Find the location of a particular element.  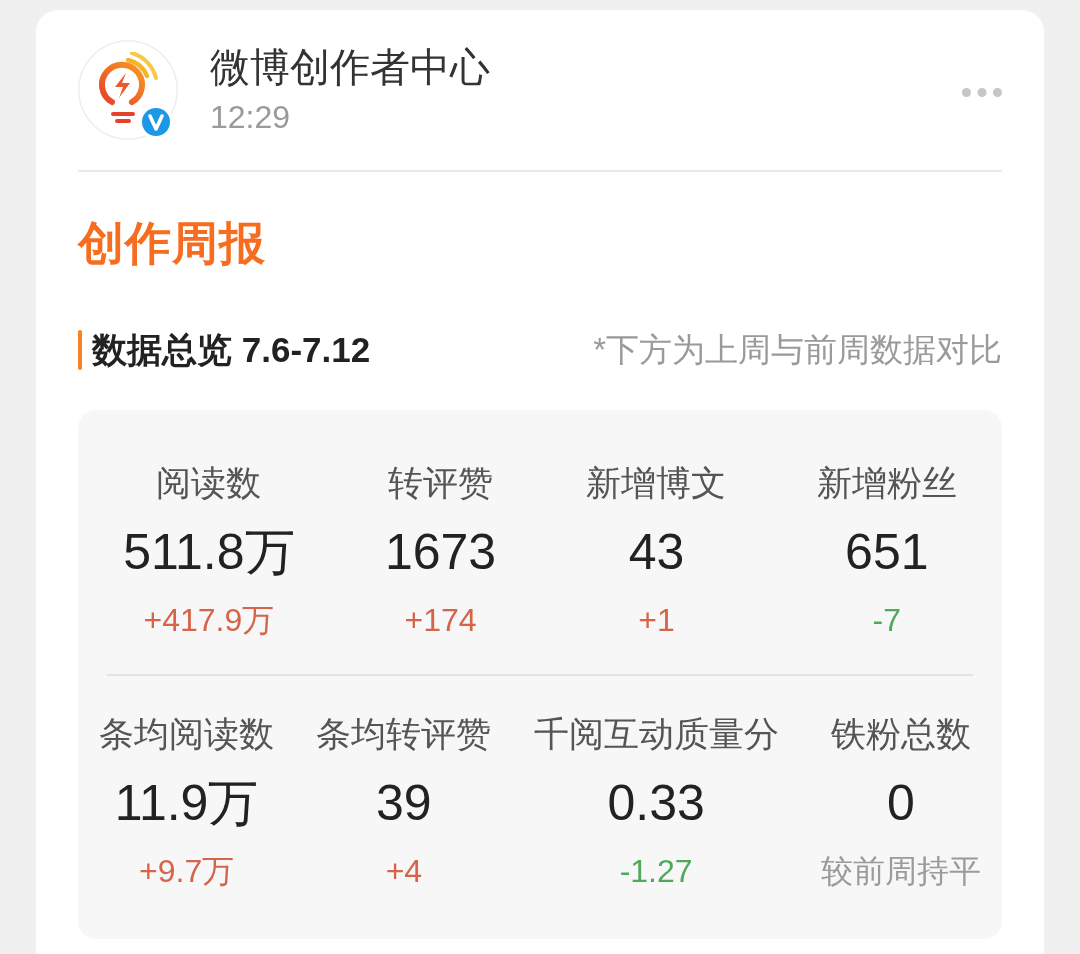

stat-value: 11.9万 is located at coordinates (186, 803).